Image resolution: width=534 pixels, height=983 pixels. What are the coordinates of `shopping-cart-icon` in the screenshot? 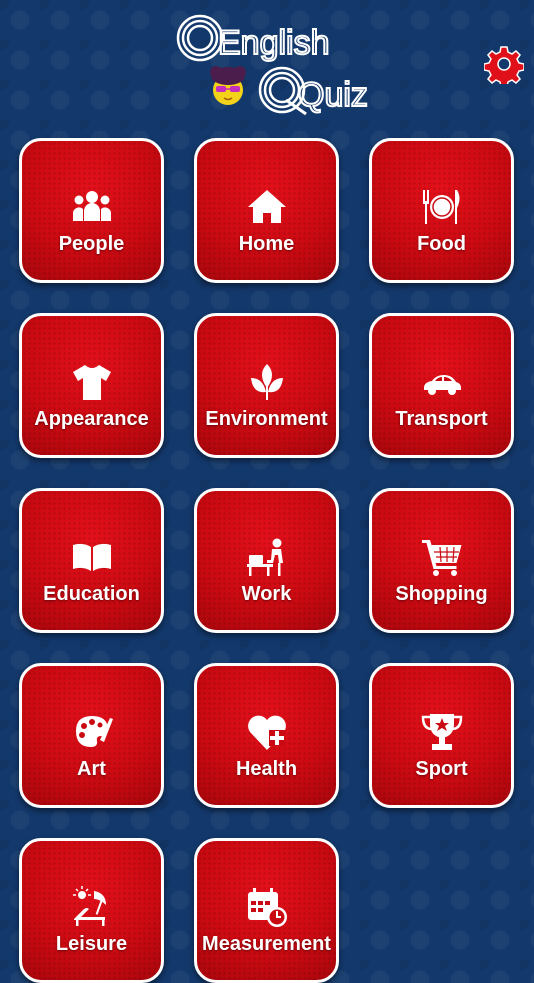 It's located at (442, 557).